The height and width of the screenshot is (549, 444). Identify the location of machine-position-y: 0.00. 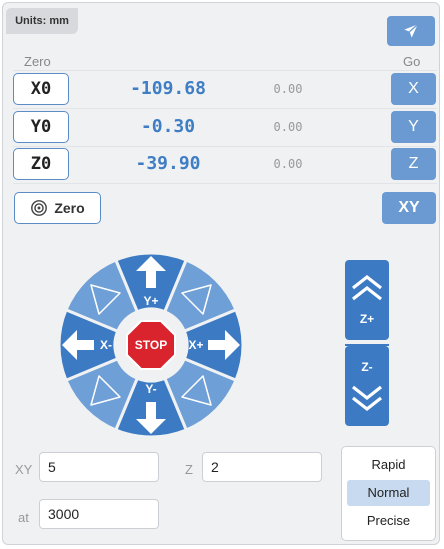
(288, 127).